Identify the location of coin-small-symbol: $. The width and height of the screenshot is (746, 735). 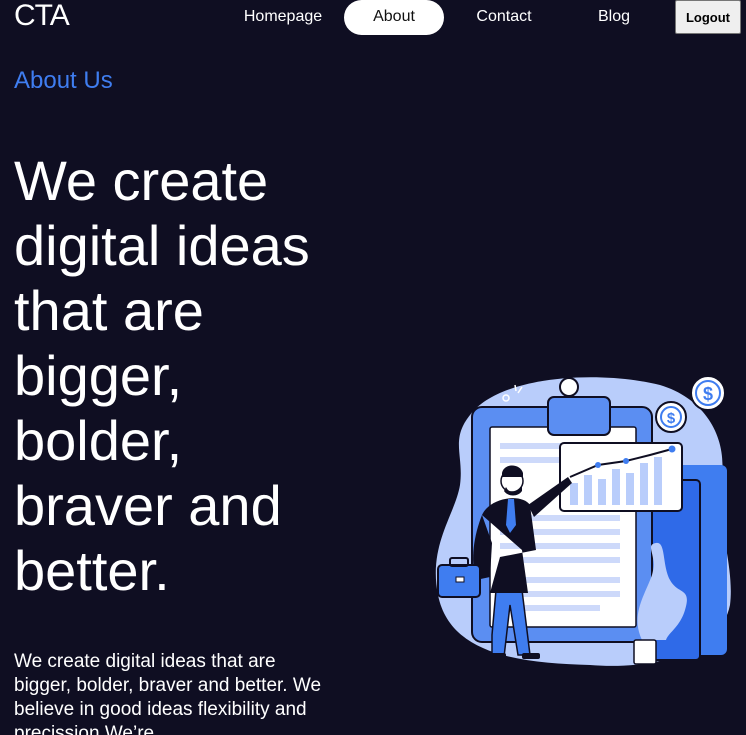
(671, 418).